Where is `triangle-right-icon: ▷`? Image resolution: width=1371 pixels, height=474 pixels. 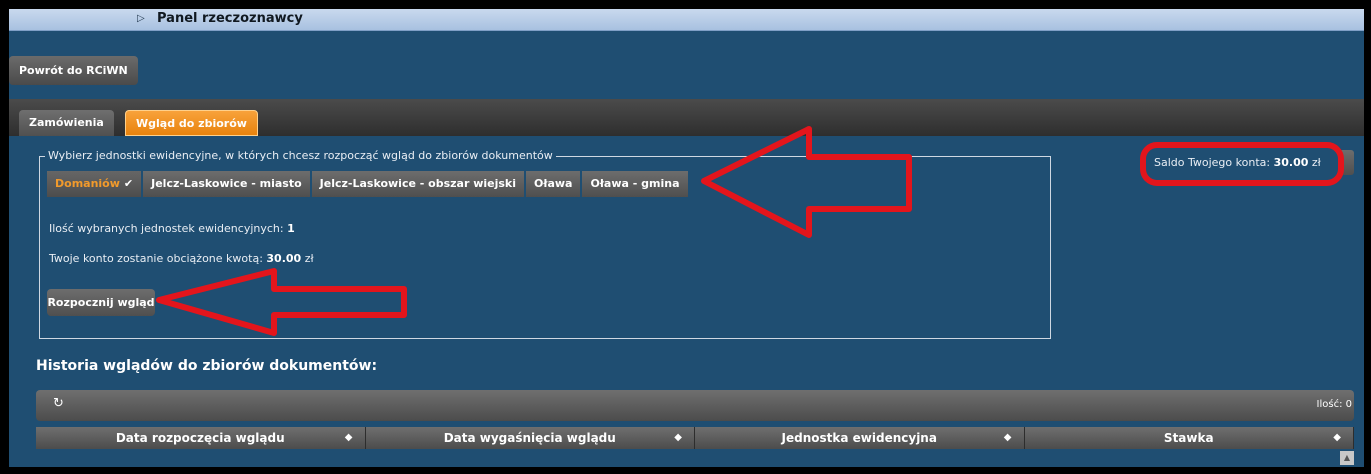
triangle-right-icon: ▷ is located at coordinates (141, 18).